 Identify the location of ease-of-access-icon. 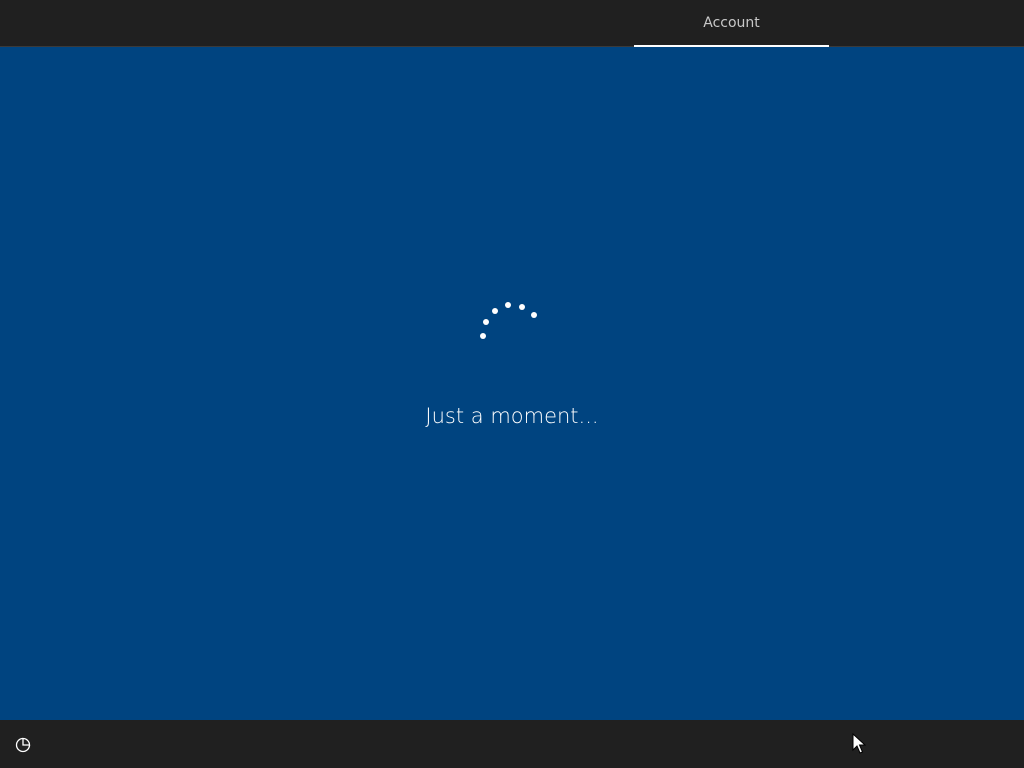
(23, 745).